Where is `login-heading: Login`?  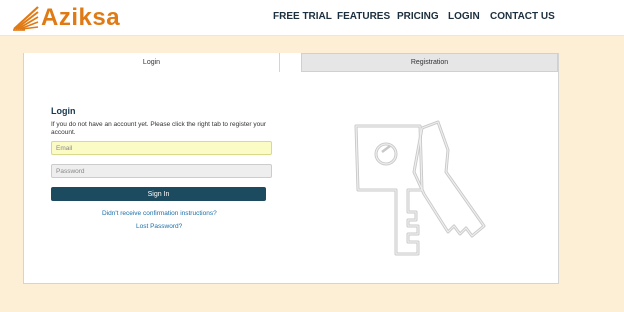
login-heading: Login is located at coordinates (63, 111).